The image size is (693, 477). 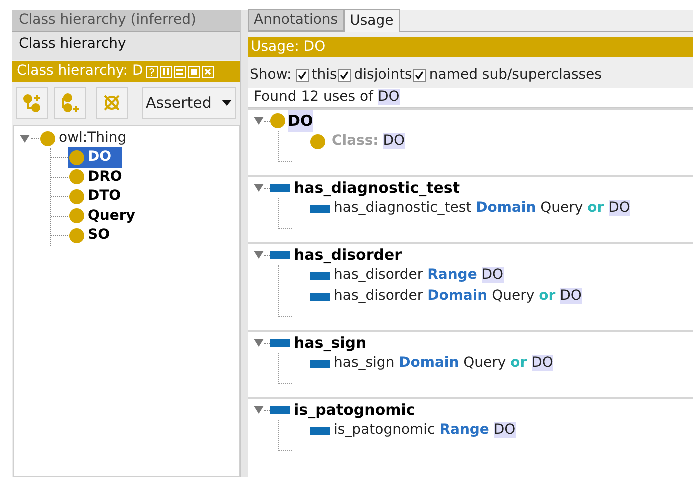 I want to click on usage-entry: has_disorder Range DO, so click(x=446, y=275).